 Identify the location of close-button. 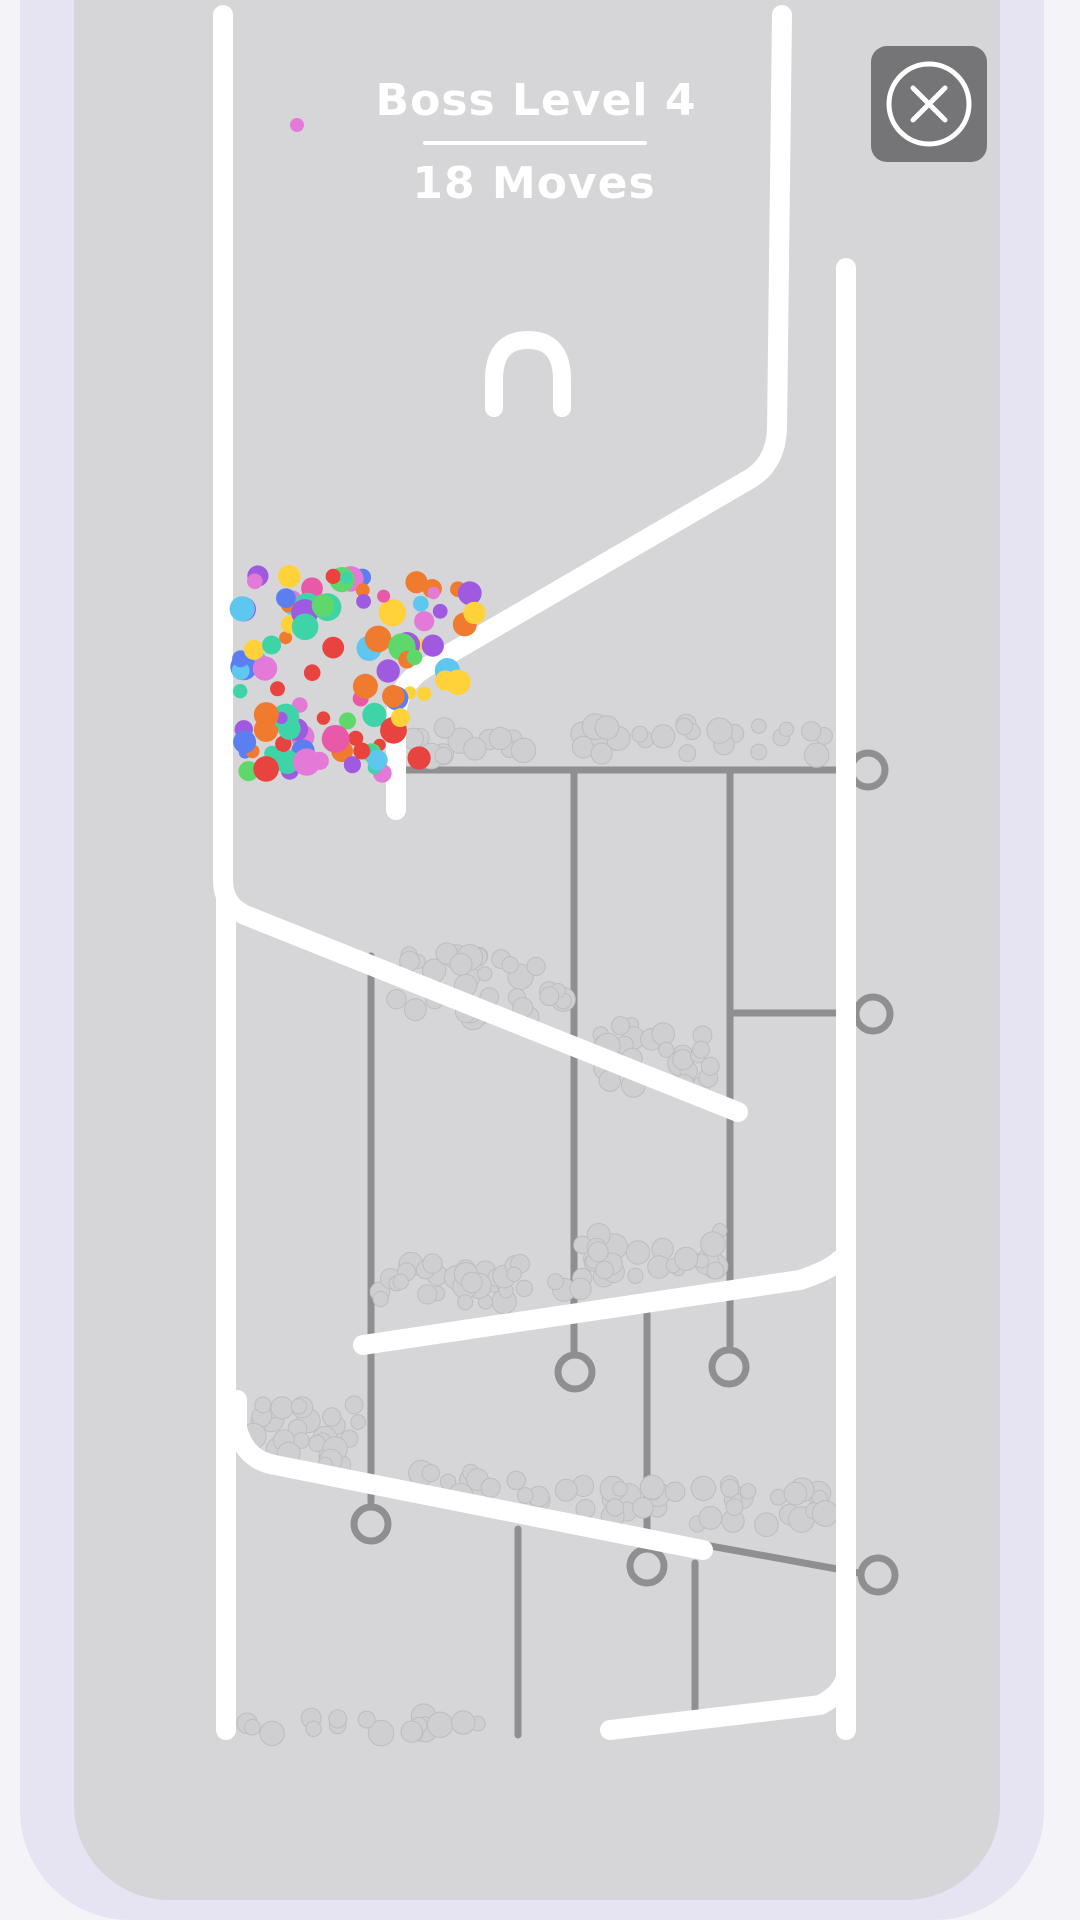
(929, 104).